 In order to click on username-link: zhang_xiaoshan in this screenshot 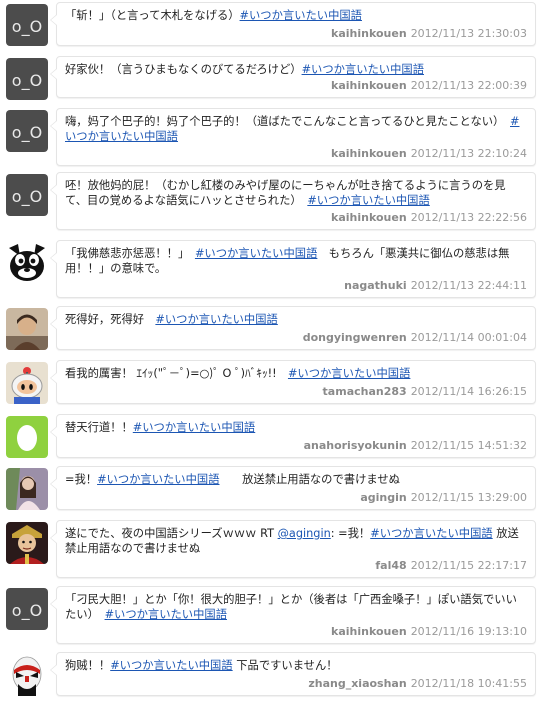, I will do `click(357, 683)`.